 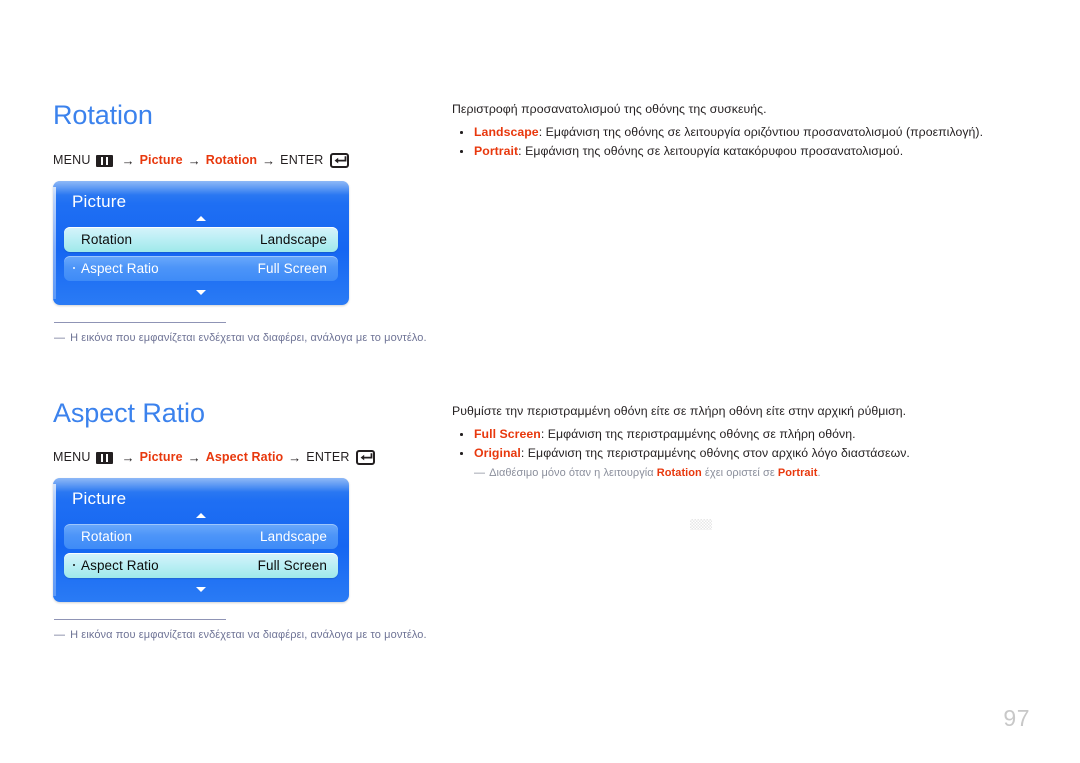 What do you see at coordinates (497, 453) in the screenshot?
I see `term-original: Original` at bounding box center [497, 453].